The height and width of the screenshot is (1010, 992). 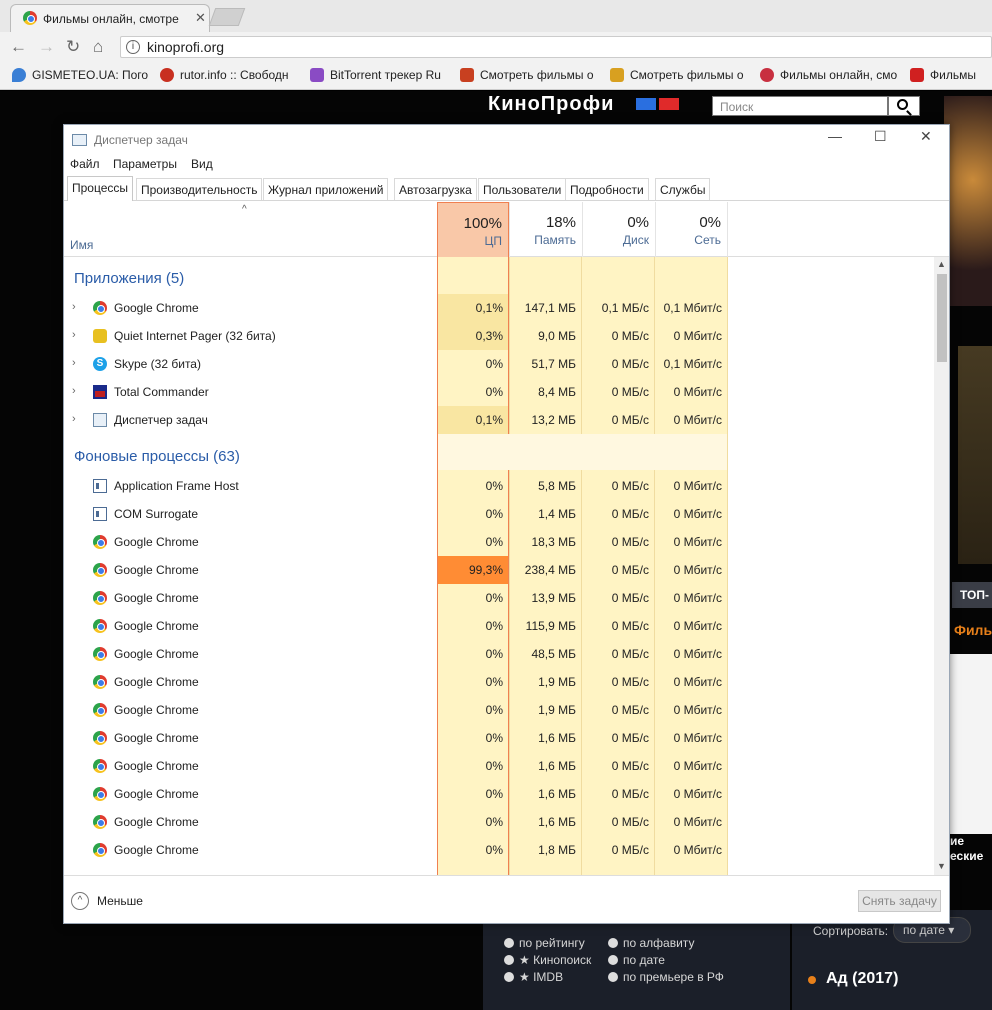 What do you see at coordinates (522, 189) in the screenshot?
I see `tab-users: Пользователи` at bounding box center [522, 189].